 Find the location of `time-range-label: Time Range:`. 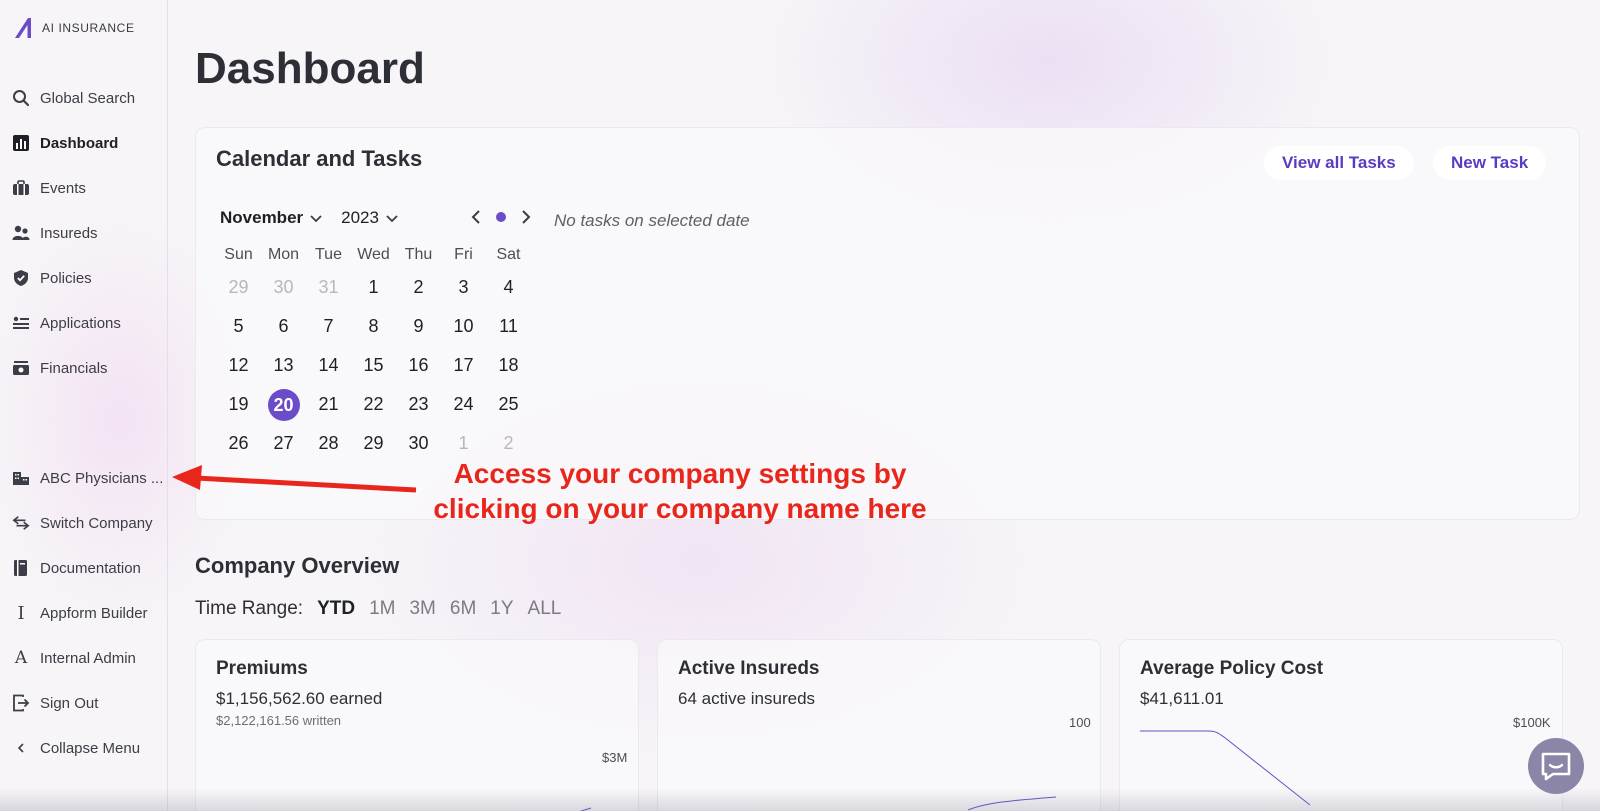

time-range-label: Time Range: is located at coordinates (249, 608).